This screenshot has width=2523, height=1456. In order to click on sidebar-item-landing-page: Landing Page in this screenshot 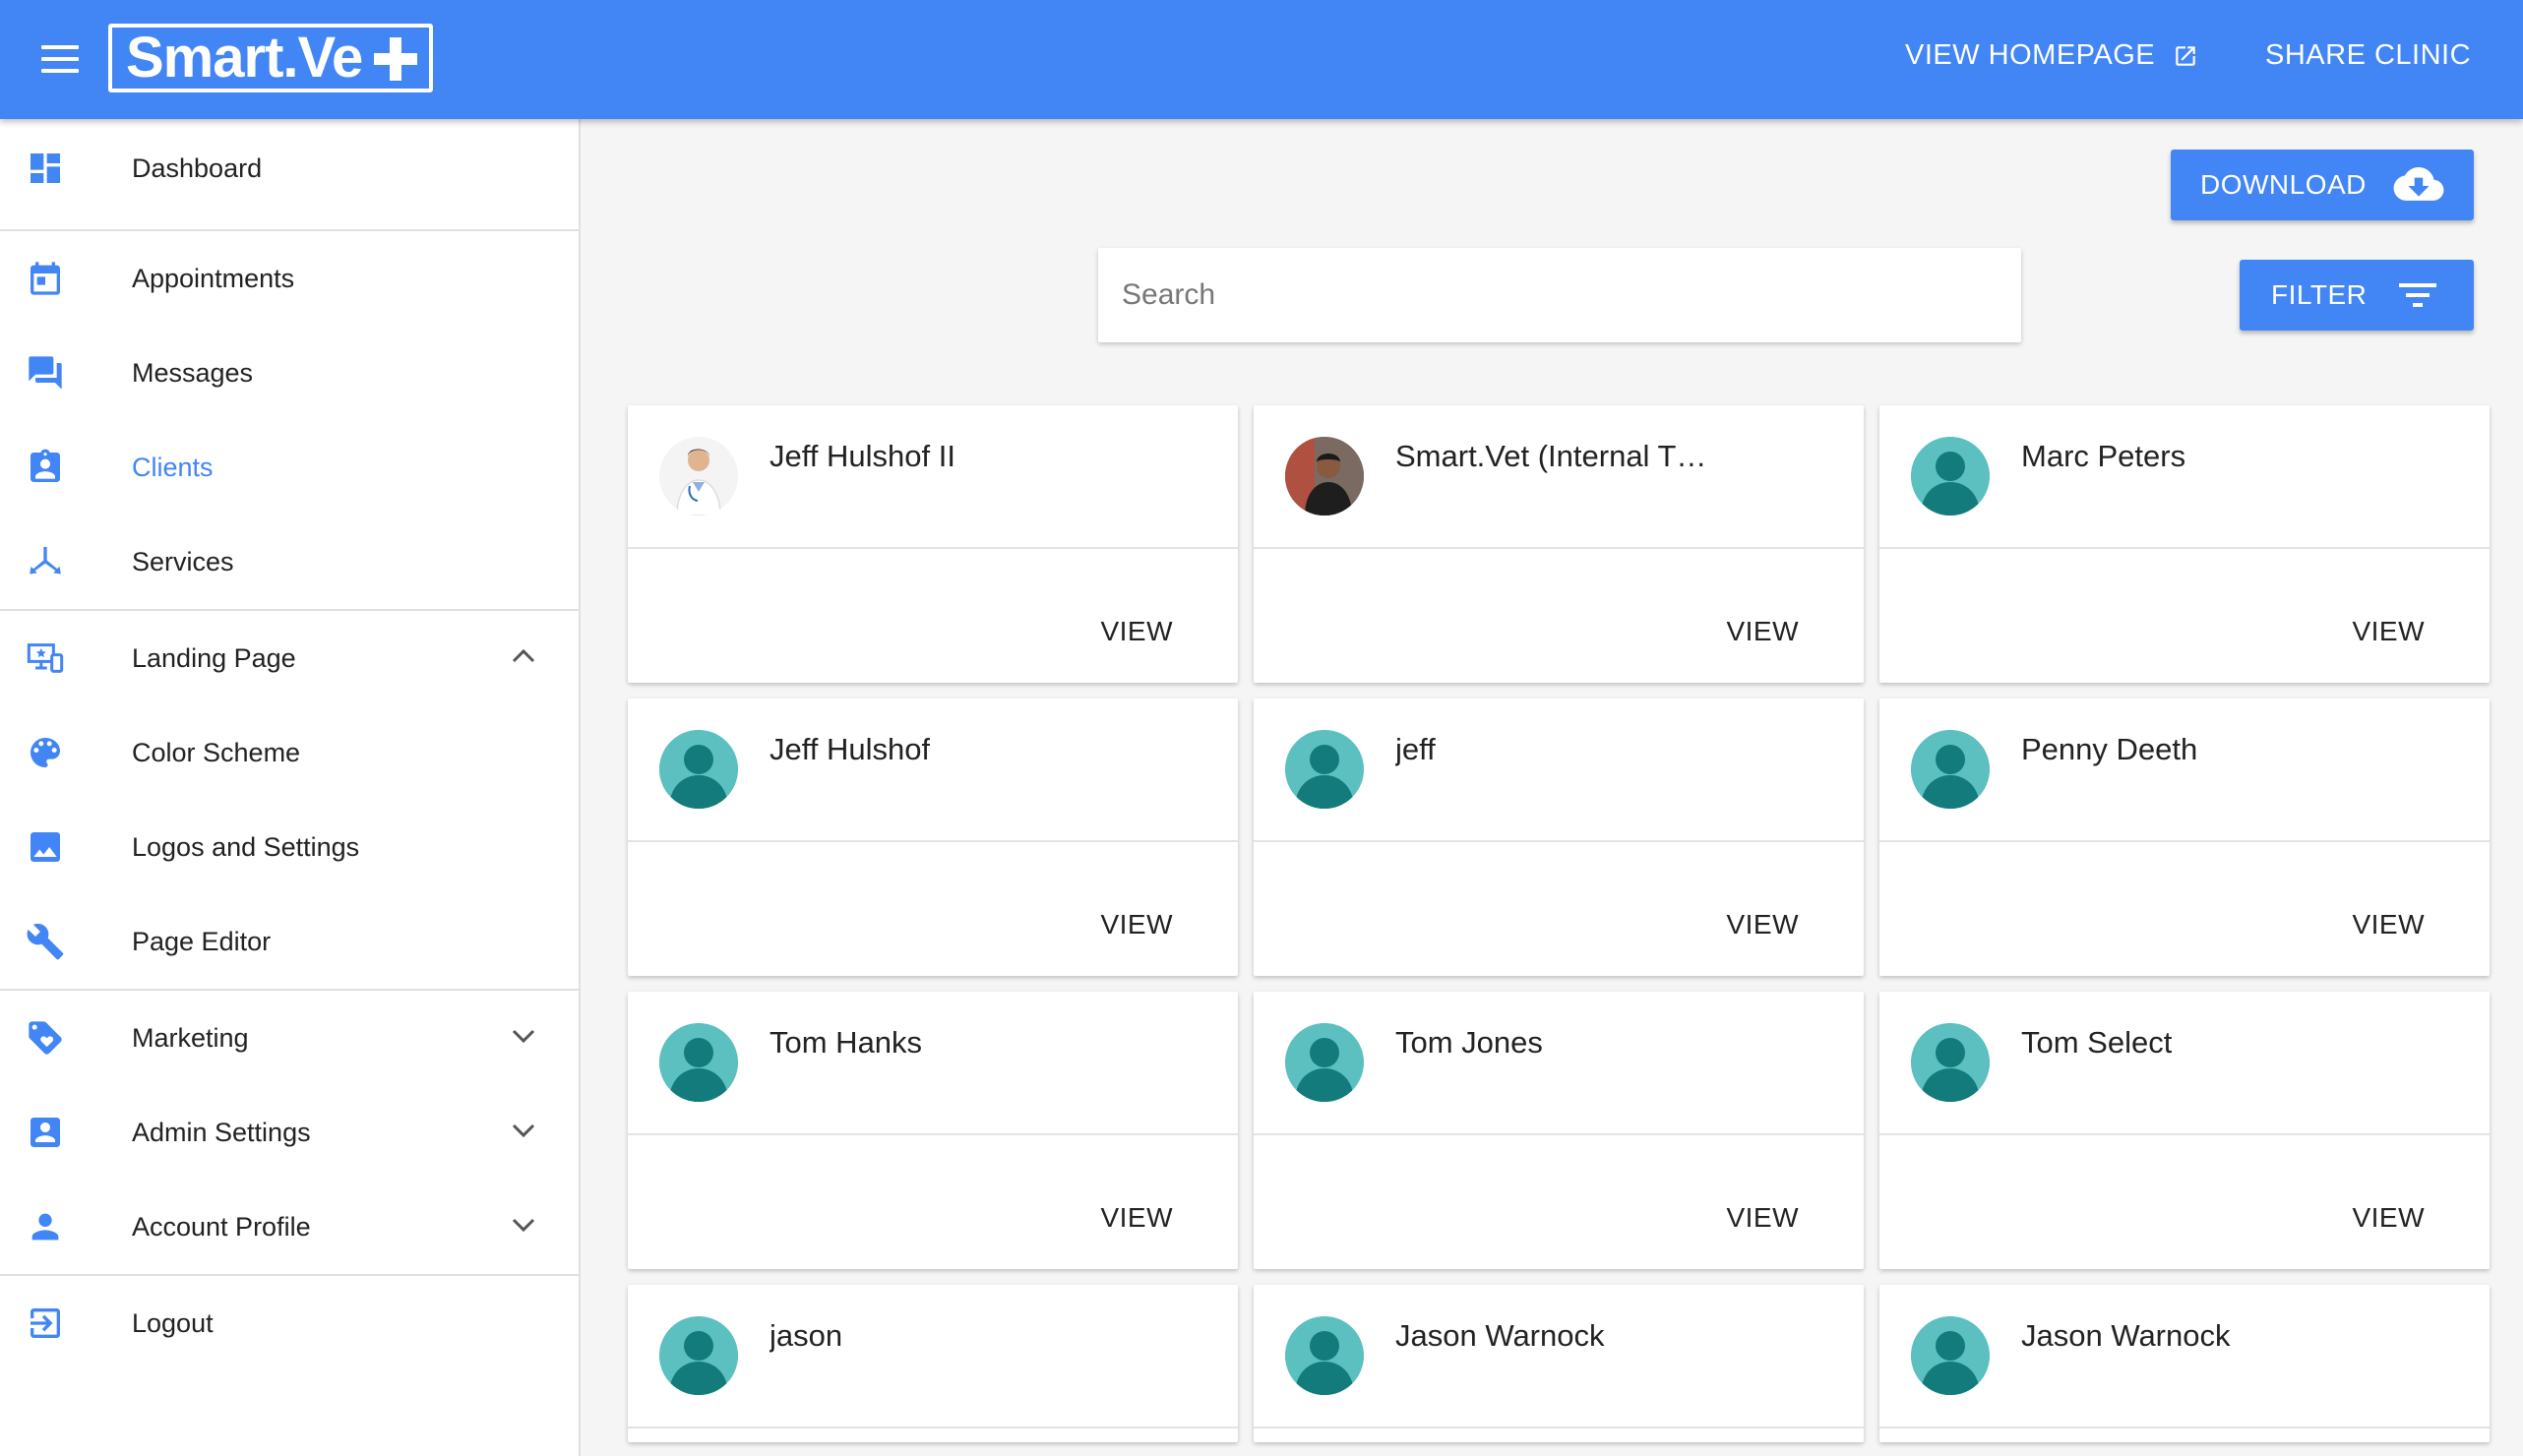, I will do `click(290, 658)`.